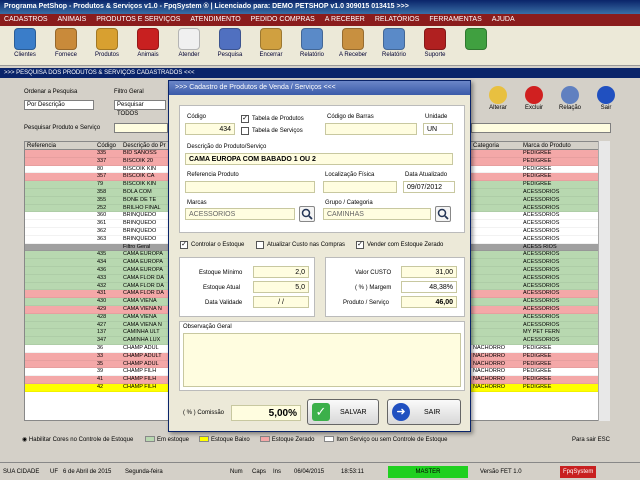  I want to click on margem-field: 48,38%, so click(429, 287).